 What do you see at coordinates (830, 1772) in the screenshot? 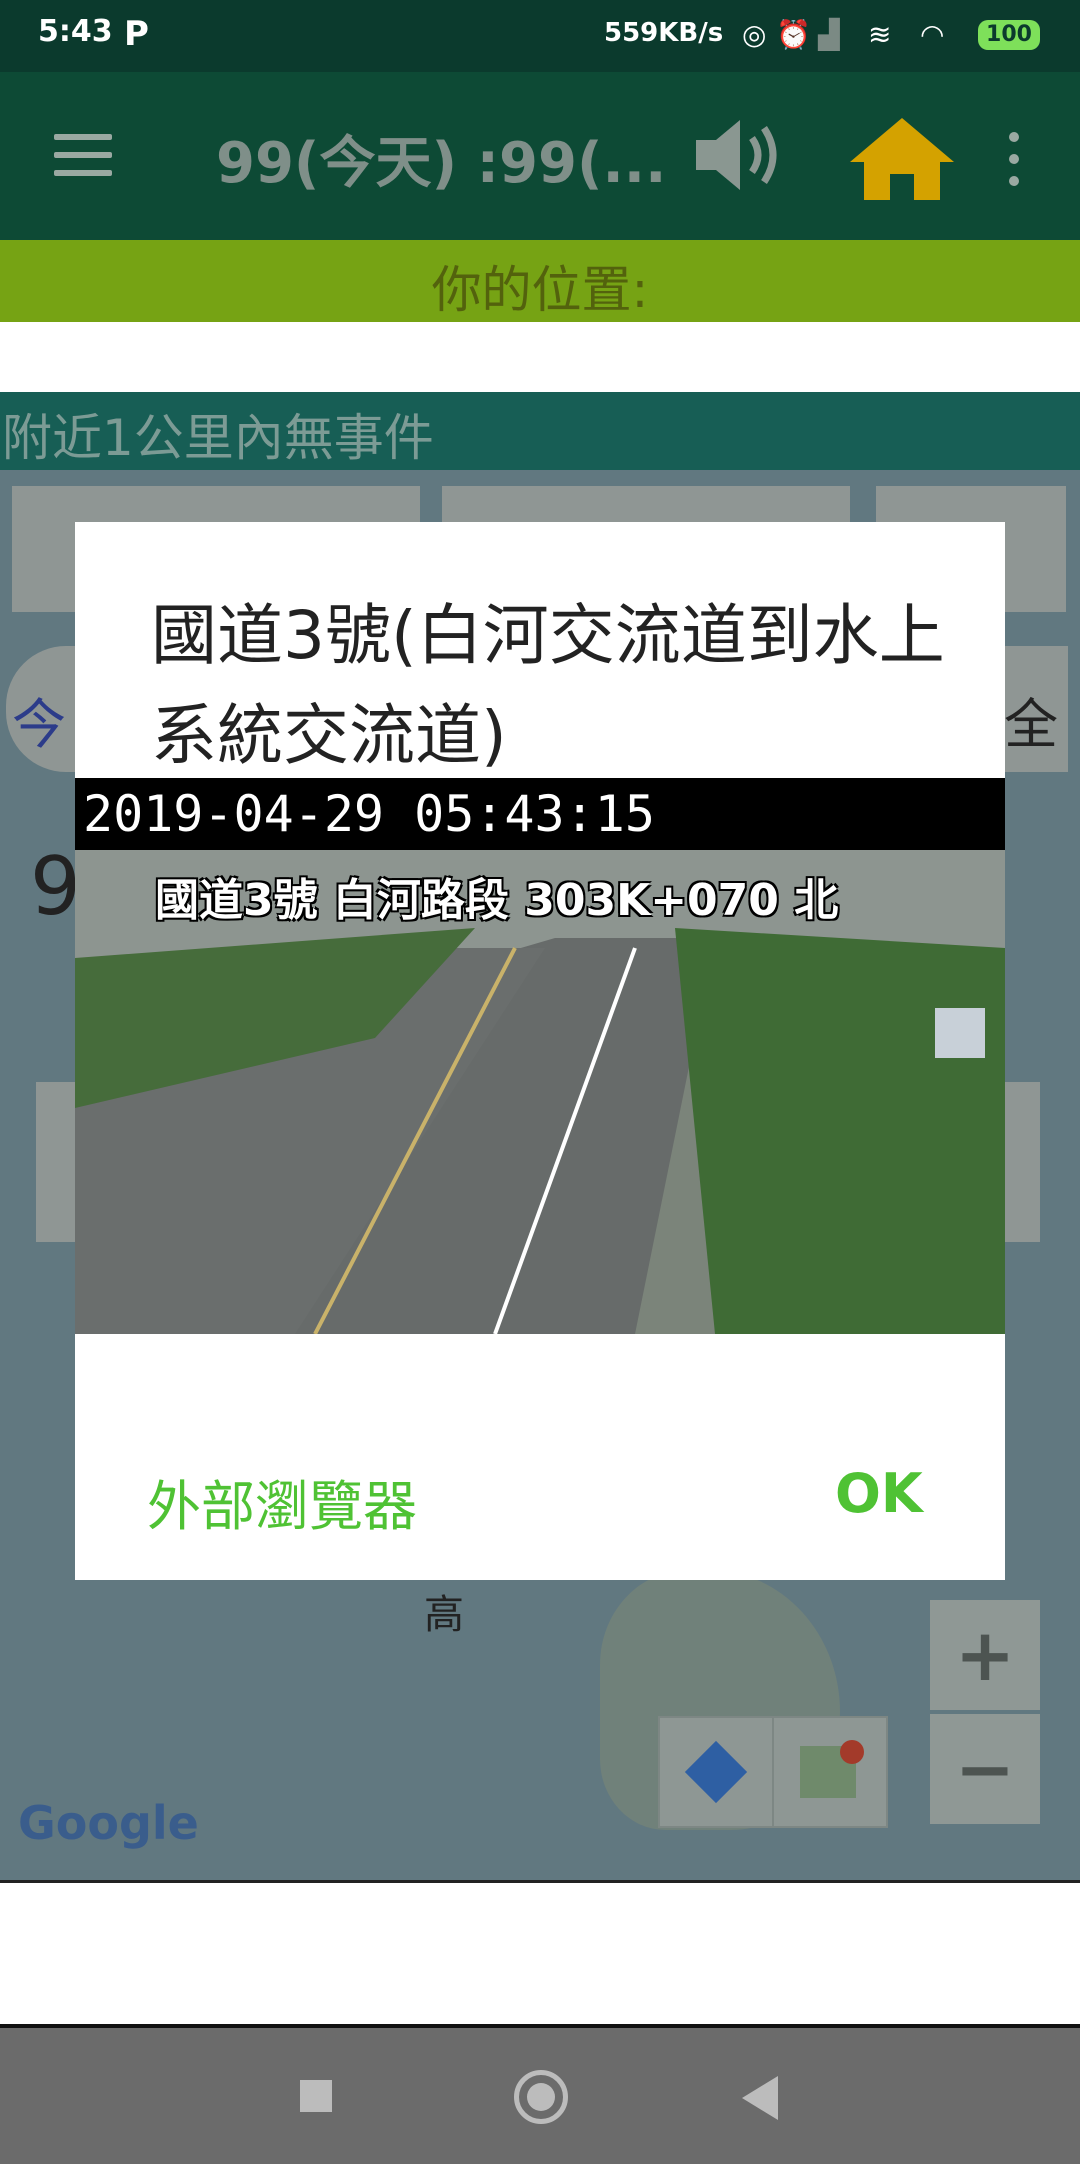
I see `open-in-maps-button` at bounding box center [830, 1772].